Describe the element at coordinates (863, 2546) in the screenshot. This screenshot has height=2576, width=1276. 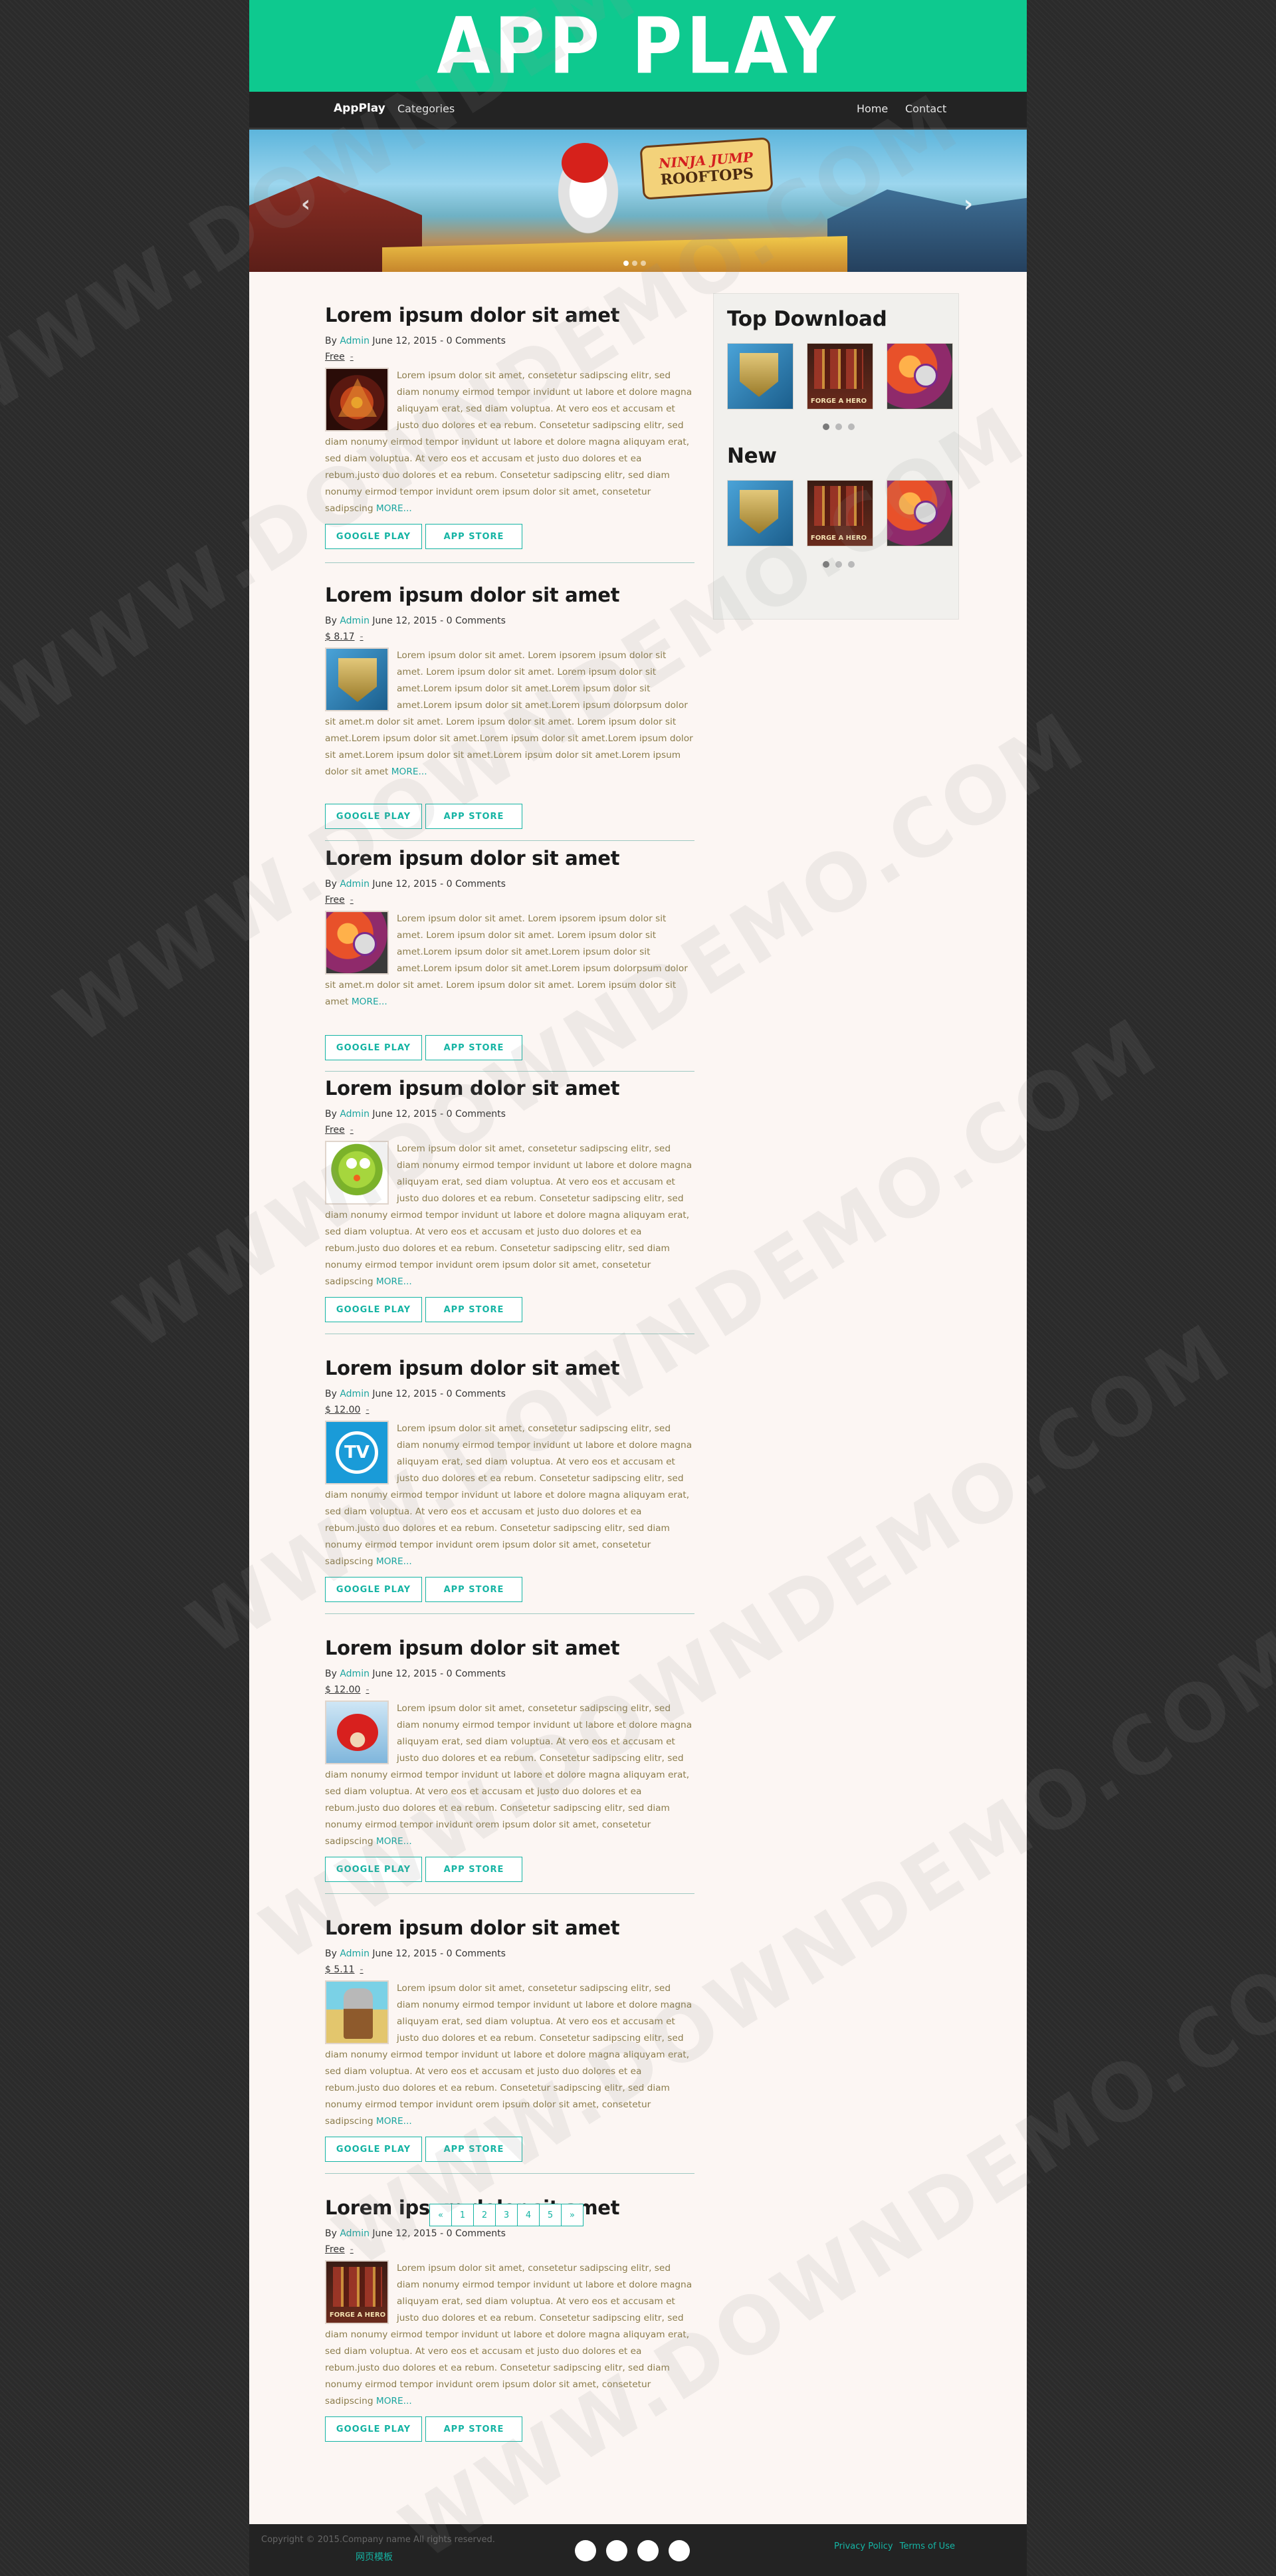
I see `privacy-policy-link: Privacy Policy` at that location.